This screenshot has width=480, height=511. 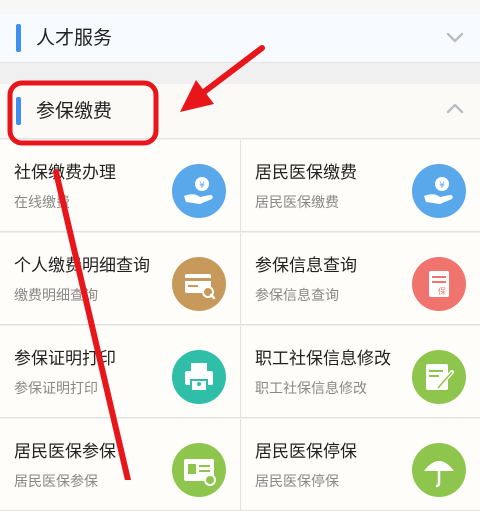 What do you see at coordinates (323, 359) in the screenshot?
I see `service-title: 职工社保信息修改` at bounding box center [323, 359].